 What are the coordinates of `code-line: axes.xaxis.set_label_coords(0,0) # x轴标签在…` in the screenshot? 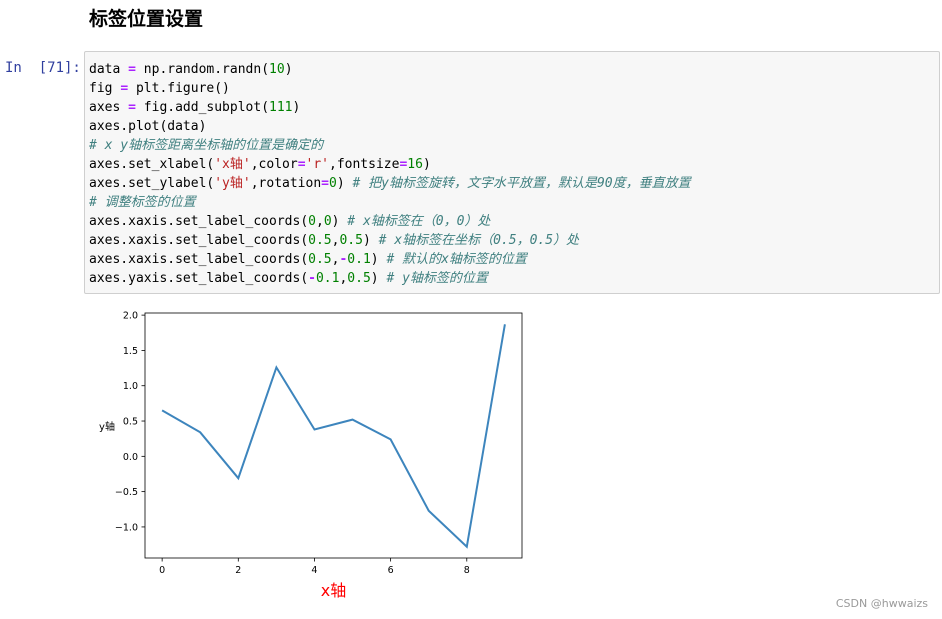 It's located at (390, 221).